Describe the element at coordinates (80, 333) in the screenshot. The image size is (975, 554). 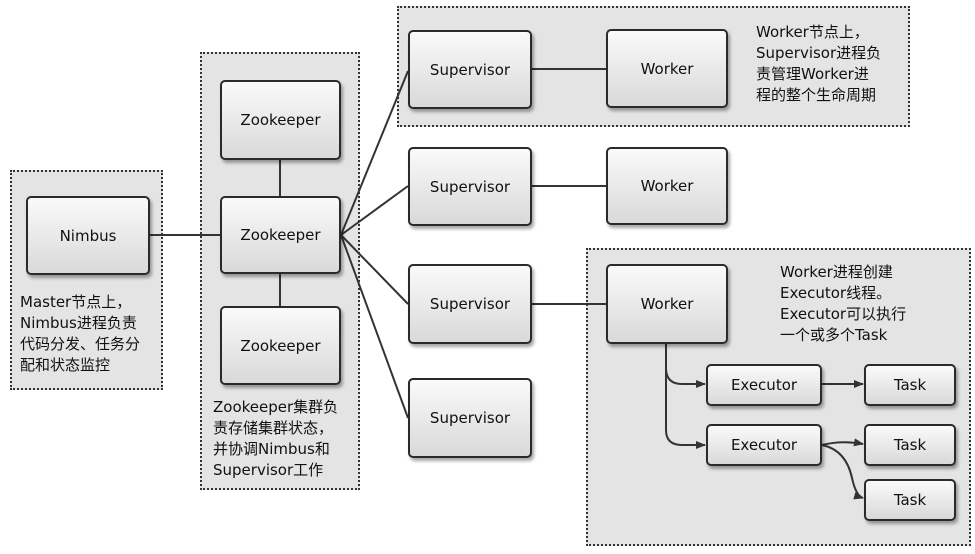
I see `master-node-note: Master节点上， Nimbus进程负责 代码分发、任务分 配和状态监控` at that location.